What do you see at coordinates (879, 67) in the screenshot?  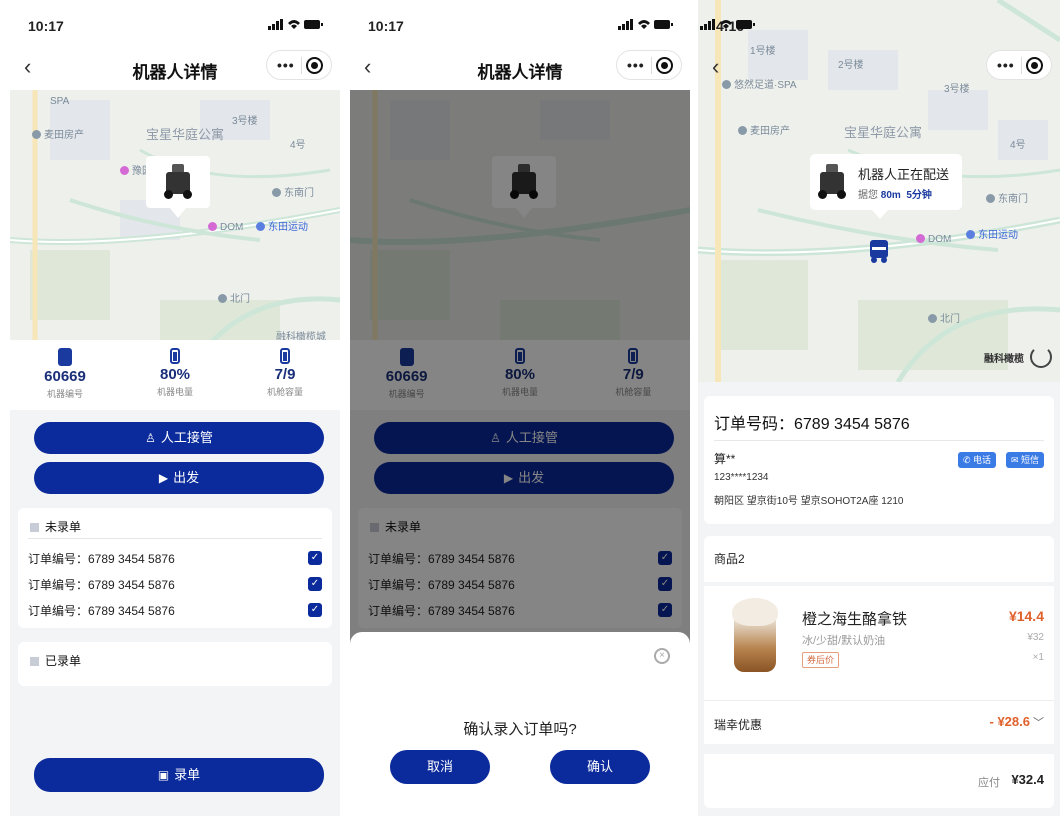 I see `nav-bar: ‹ •••` at bounding box center [879, 67].